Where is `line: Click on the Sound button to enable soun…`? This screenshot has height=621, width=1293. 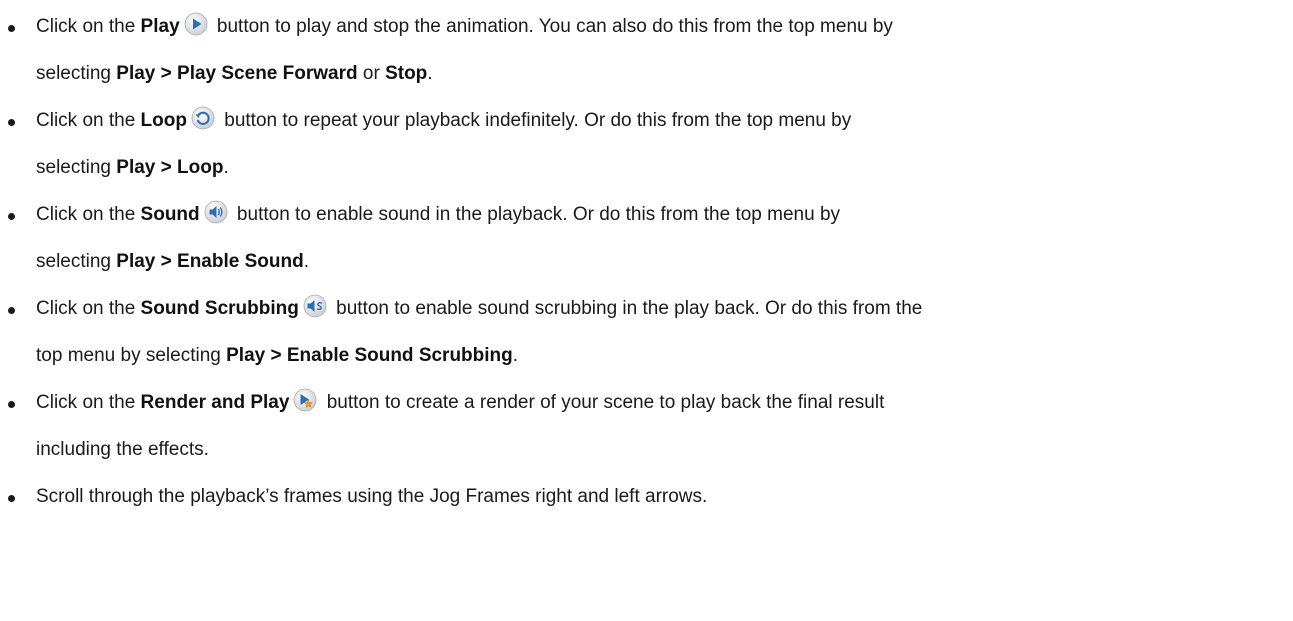 line: Click on the Sound button to enable soun… is located at coordinates (649, 213).